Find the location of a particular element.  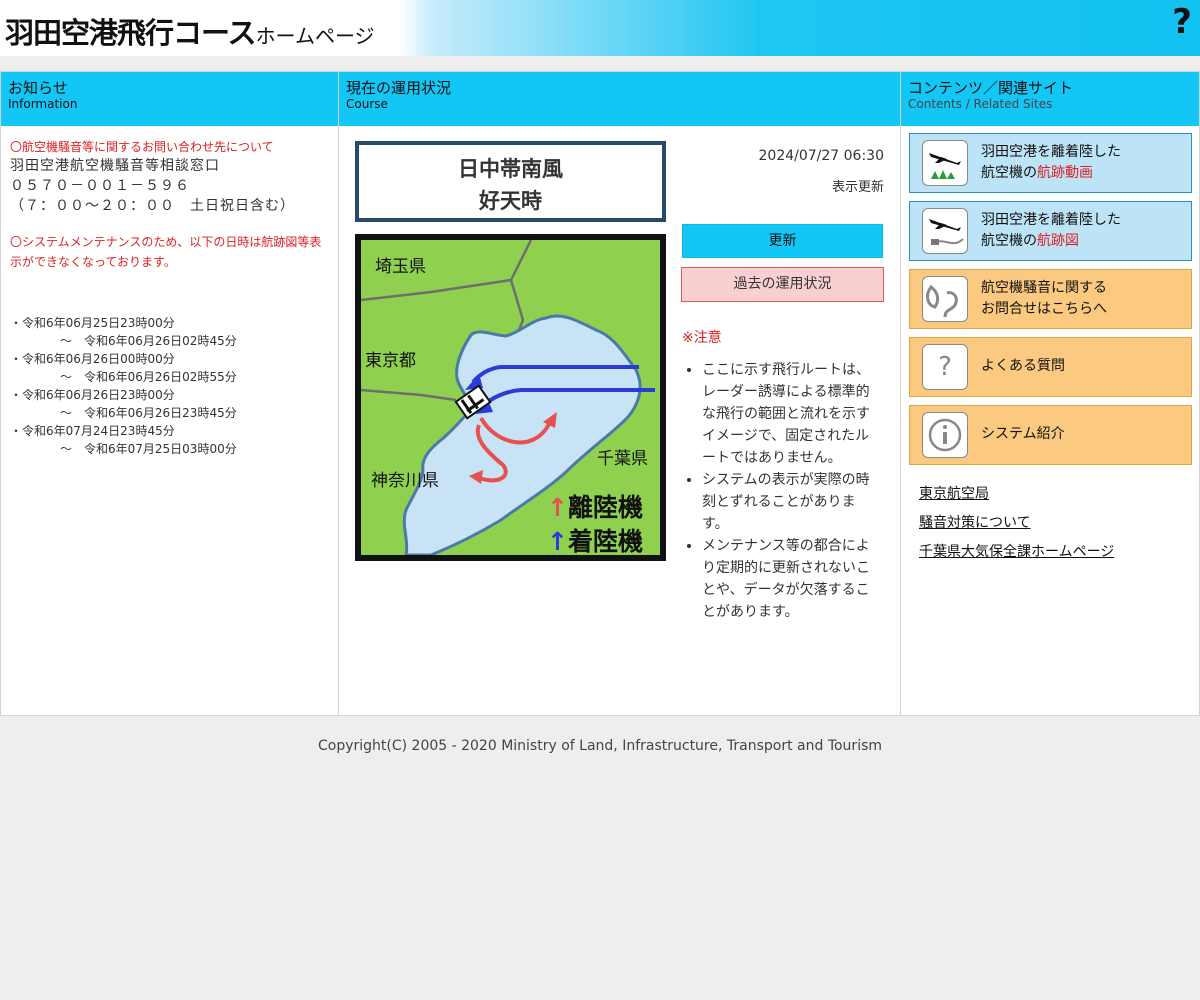

schedule-item: ・令和6年06月26日00時00分 ～ 令和6年06月26日02時55分 is located at coordinates (123, 368).